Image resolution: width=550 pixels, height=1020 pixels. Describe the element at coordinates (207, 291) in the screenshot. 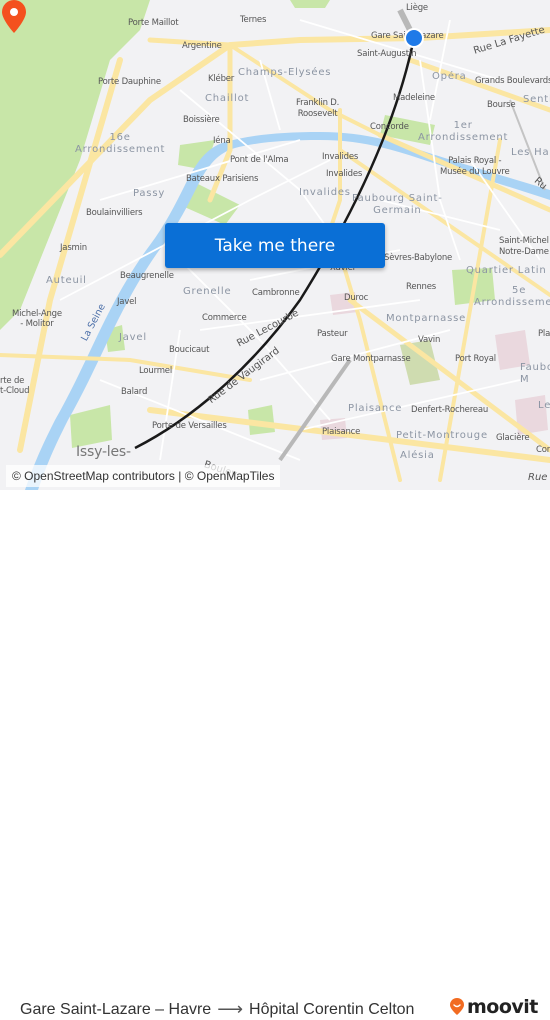

I see `area-grenelle: Grenelle` at that location.